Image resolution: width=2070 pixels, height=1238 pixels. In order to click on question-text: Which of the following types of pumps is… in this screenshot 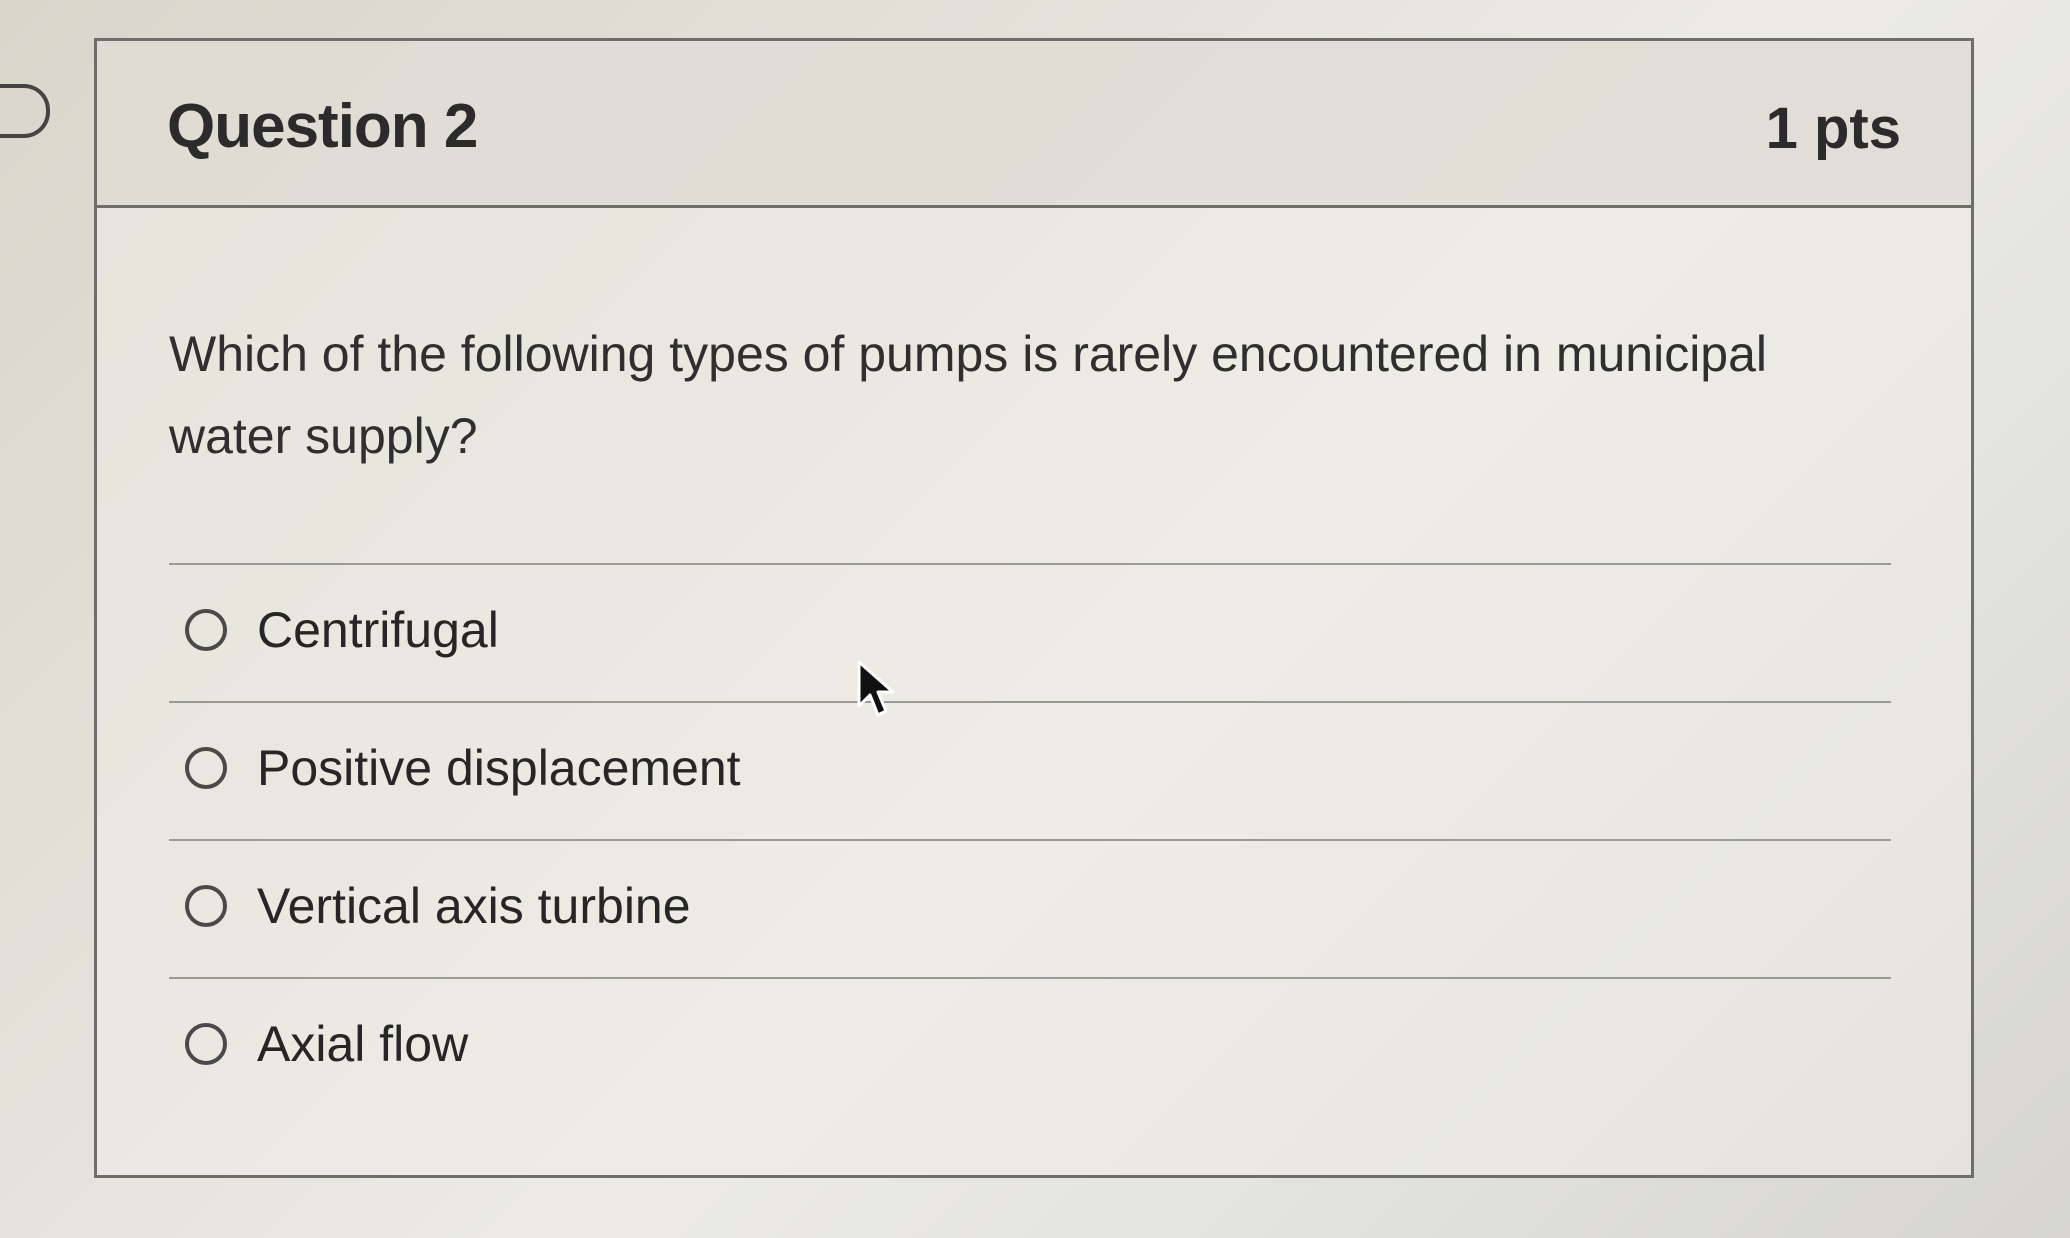, I will do `click(968, 395)`.